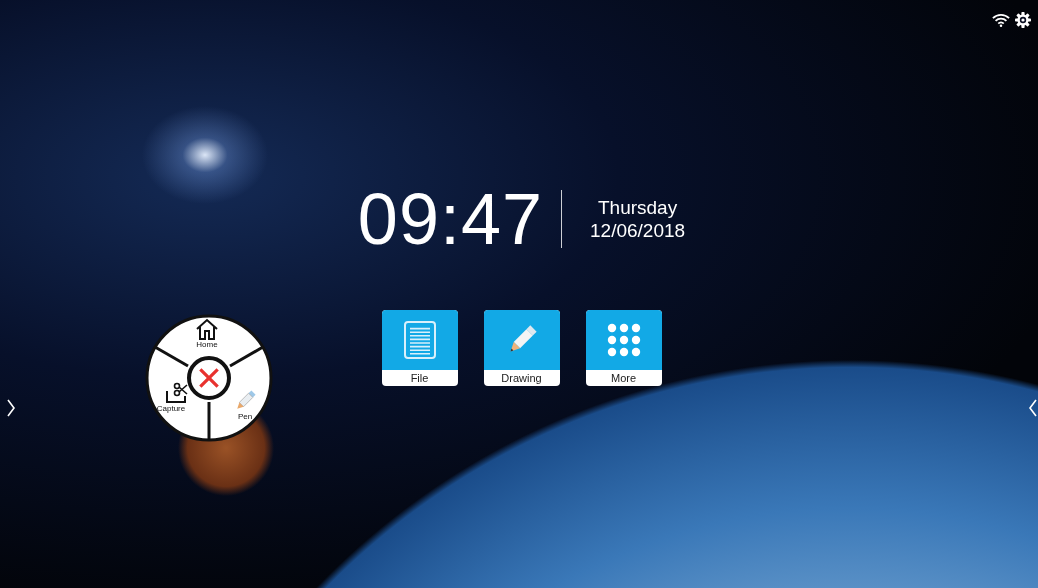 The height and width of the screenshot is (588, 1038). What do you see at coordinates (419, 340) in the screenshot?
I see `document-icon` at bounding box center [419, 340].